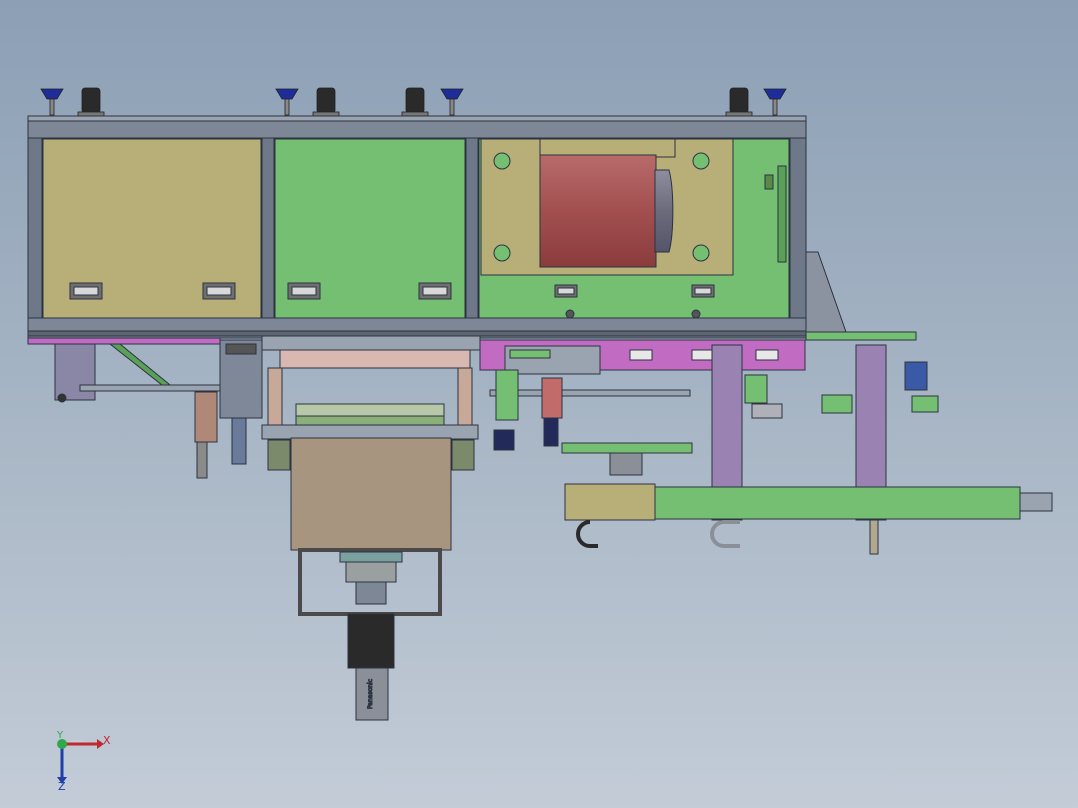 This screenshot has height=808, width=1078. What do you see at coordinates (370, 228) in the screenshot?
I see `middle-cabinet-panel` at bounding box center [370, 228].